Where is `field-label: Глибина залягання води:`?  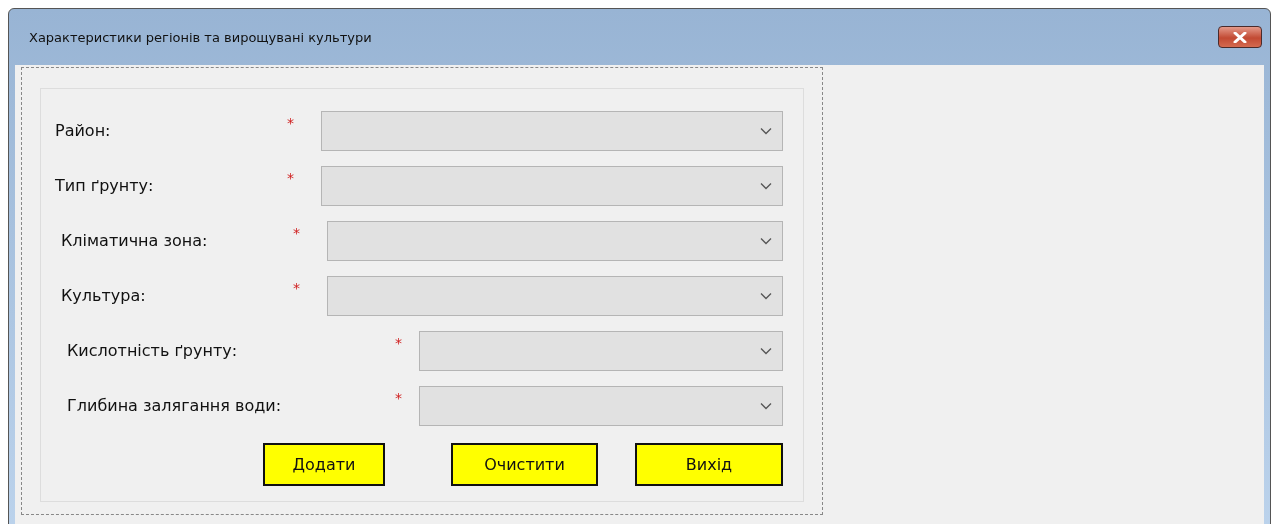 field-label: Глибина залягання води: is located at coordinates (175, 405).